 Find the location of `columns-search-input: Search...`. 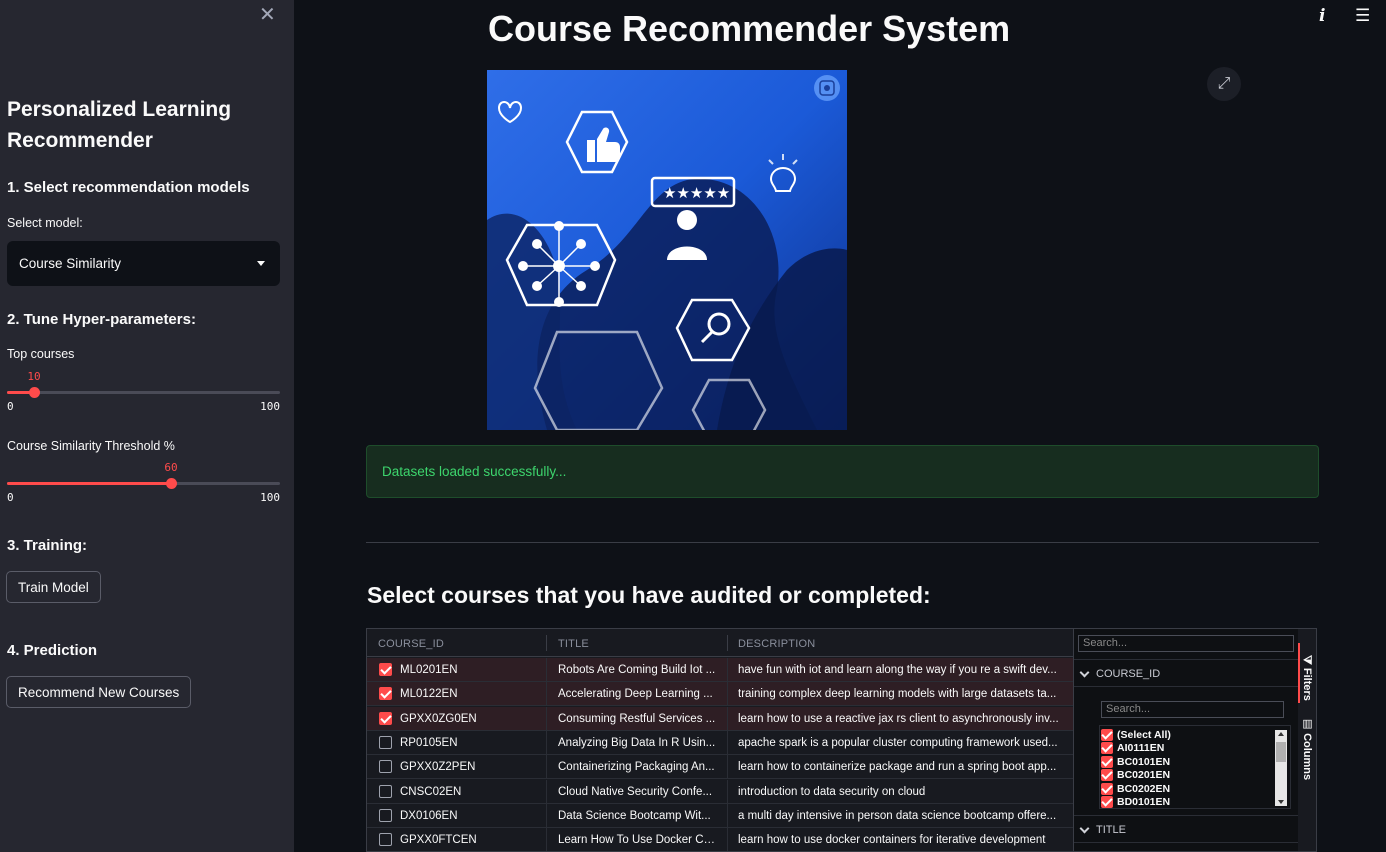

columns-search-input: Search... is located at coordinates (1186, 643).